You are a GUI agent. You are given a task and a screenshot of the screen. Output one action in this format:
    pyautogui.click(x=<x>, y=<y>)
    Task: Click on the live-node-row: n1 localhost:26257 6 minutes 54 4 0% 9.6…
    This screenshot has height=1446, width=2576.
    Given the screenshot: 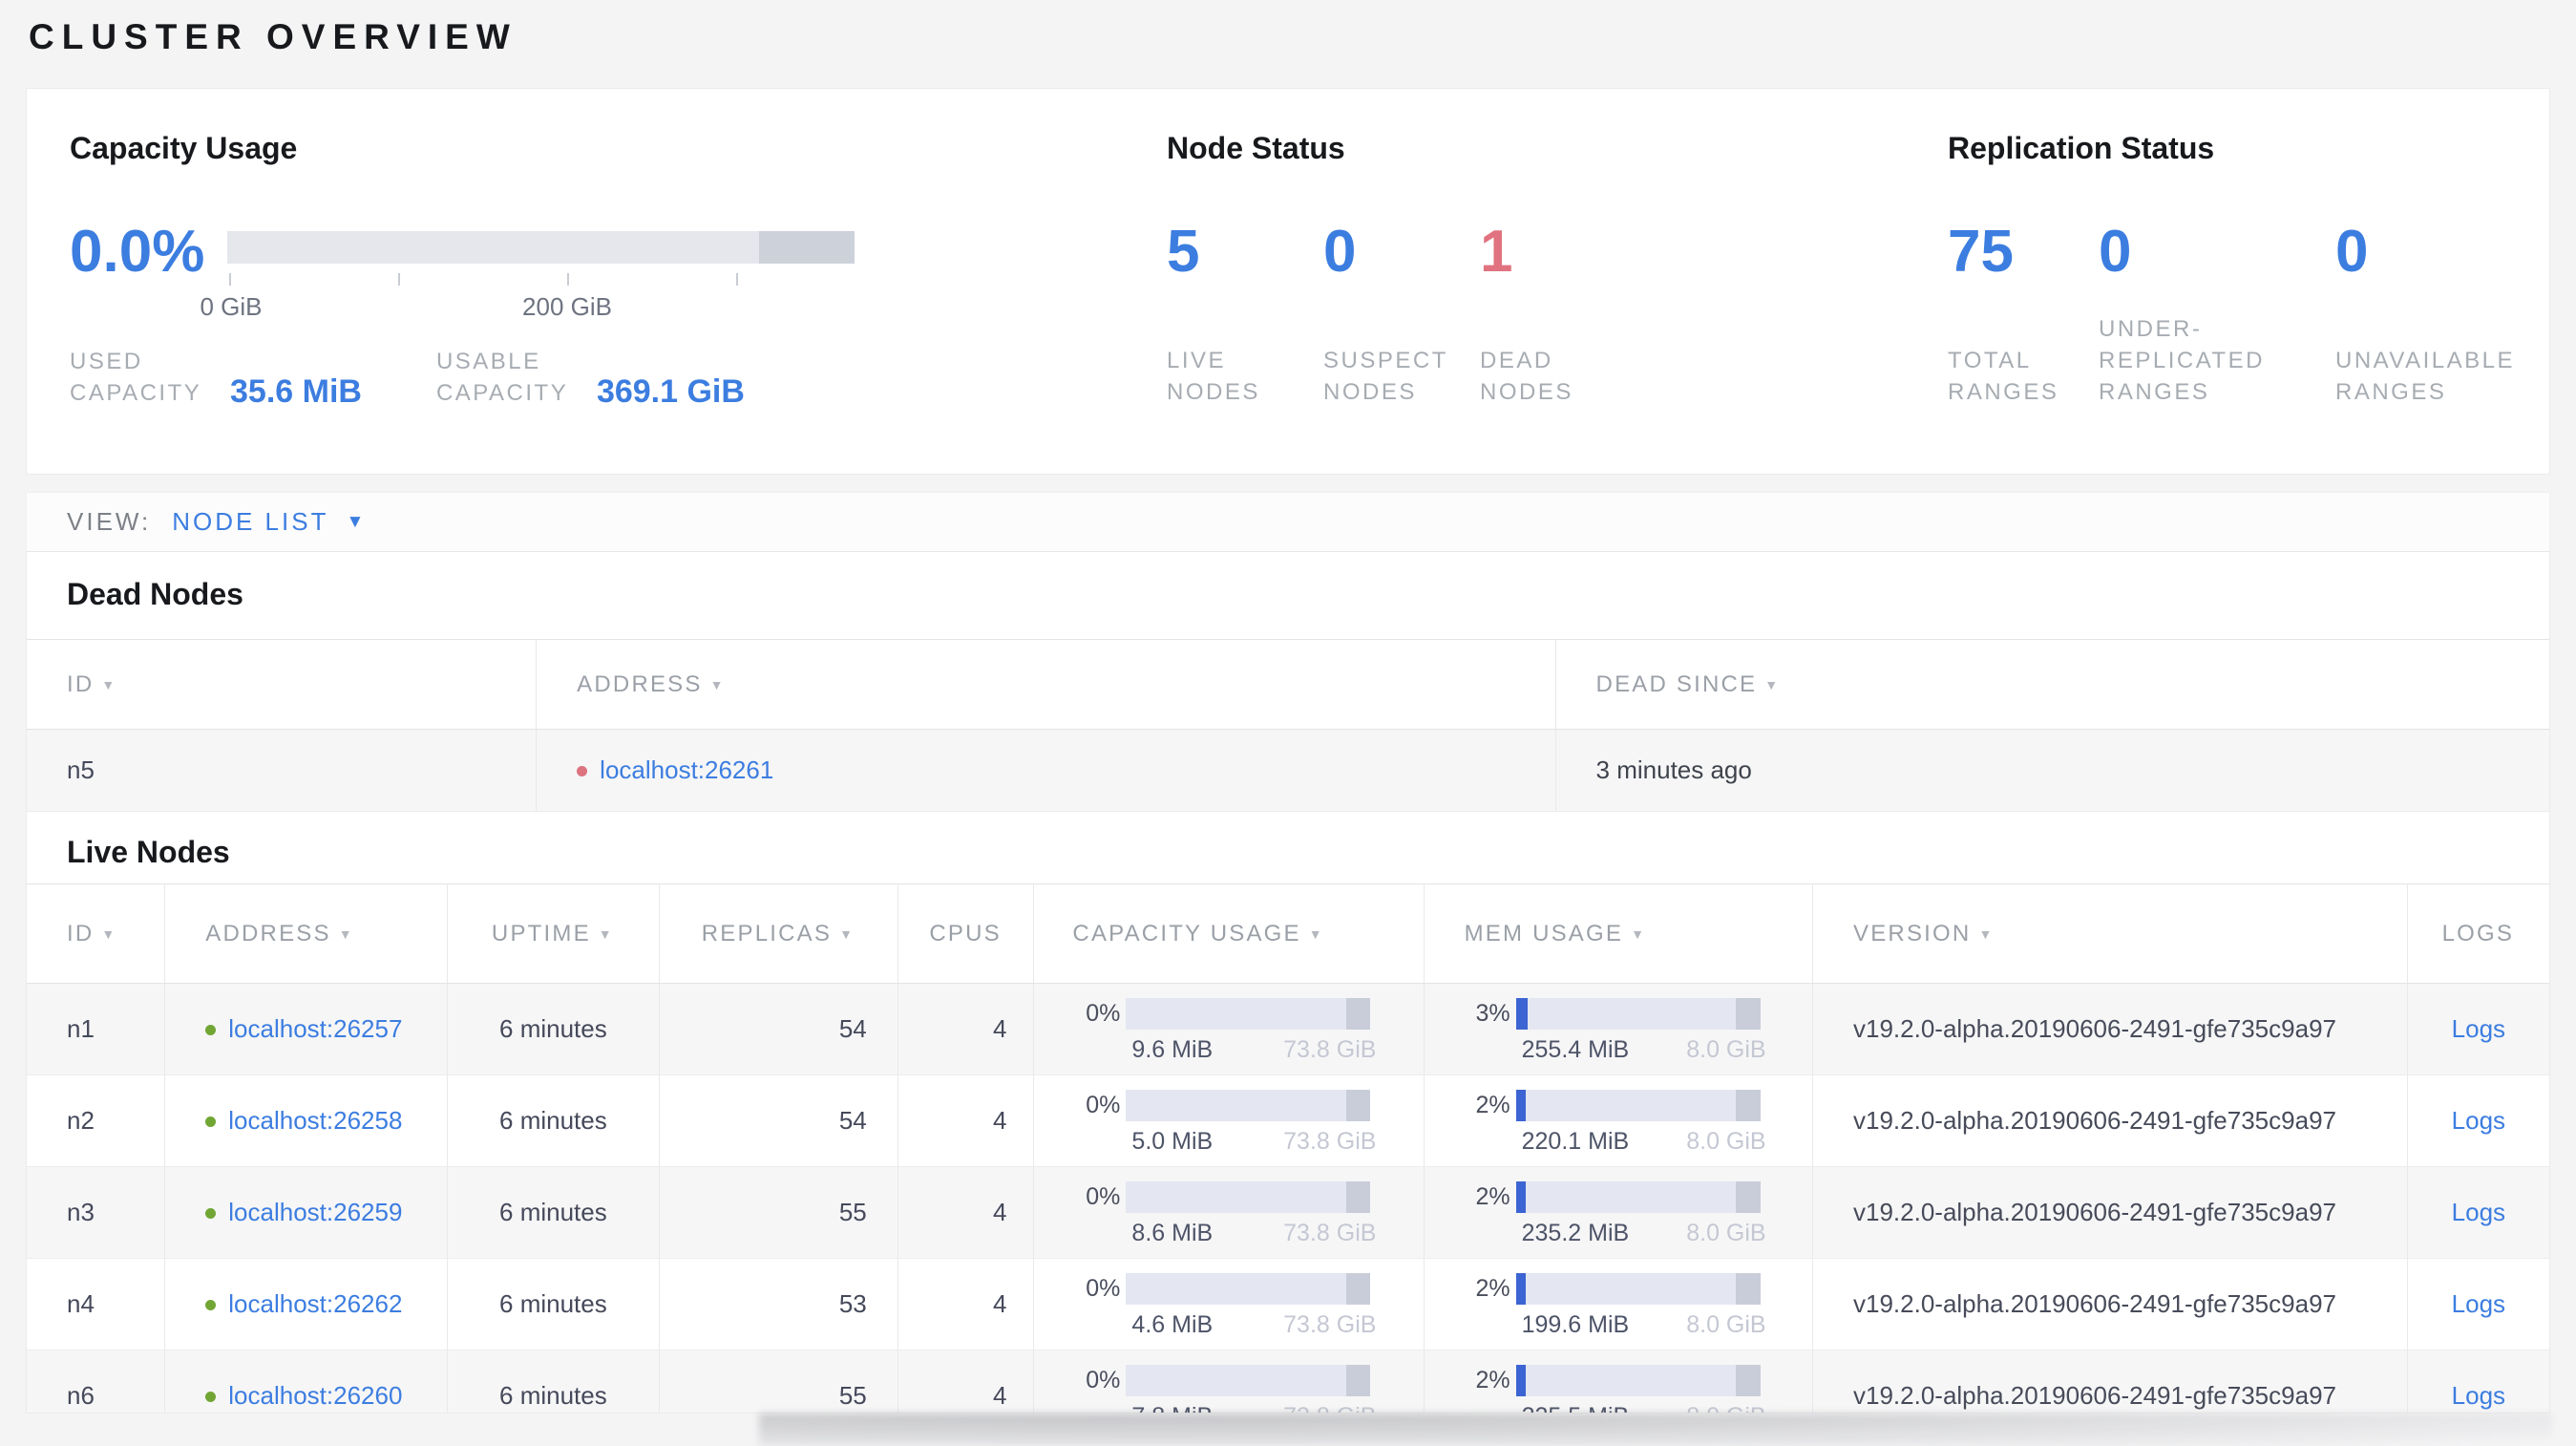 What is the action you would take?
    pyautogui.click(x=1288, y=1029)
    